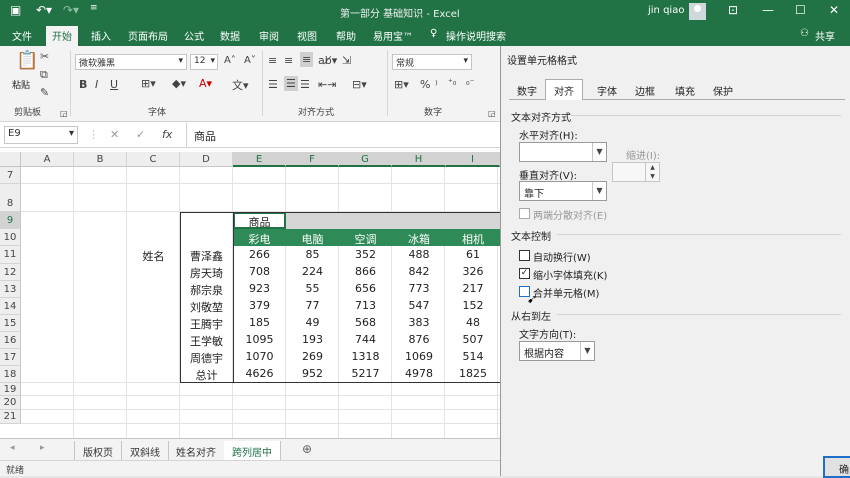  Describe the element at coordinates (346, 60) in the screenshot. I see `wrap-text-icon: ⇲` at that location.